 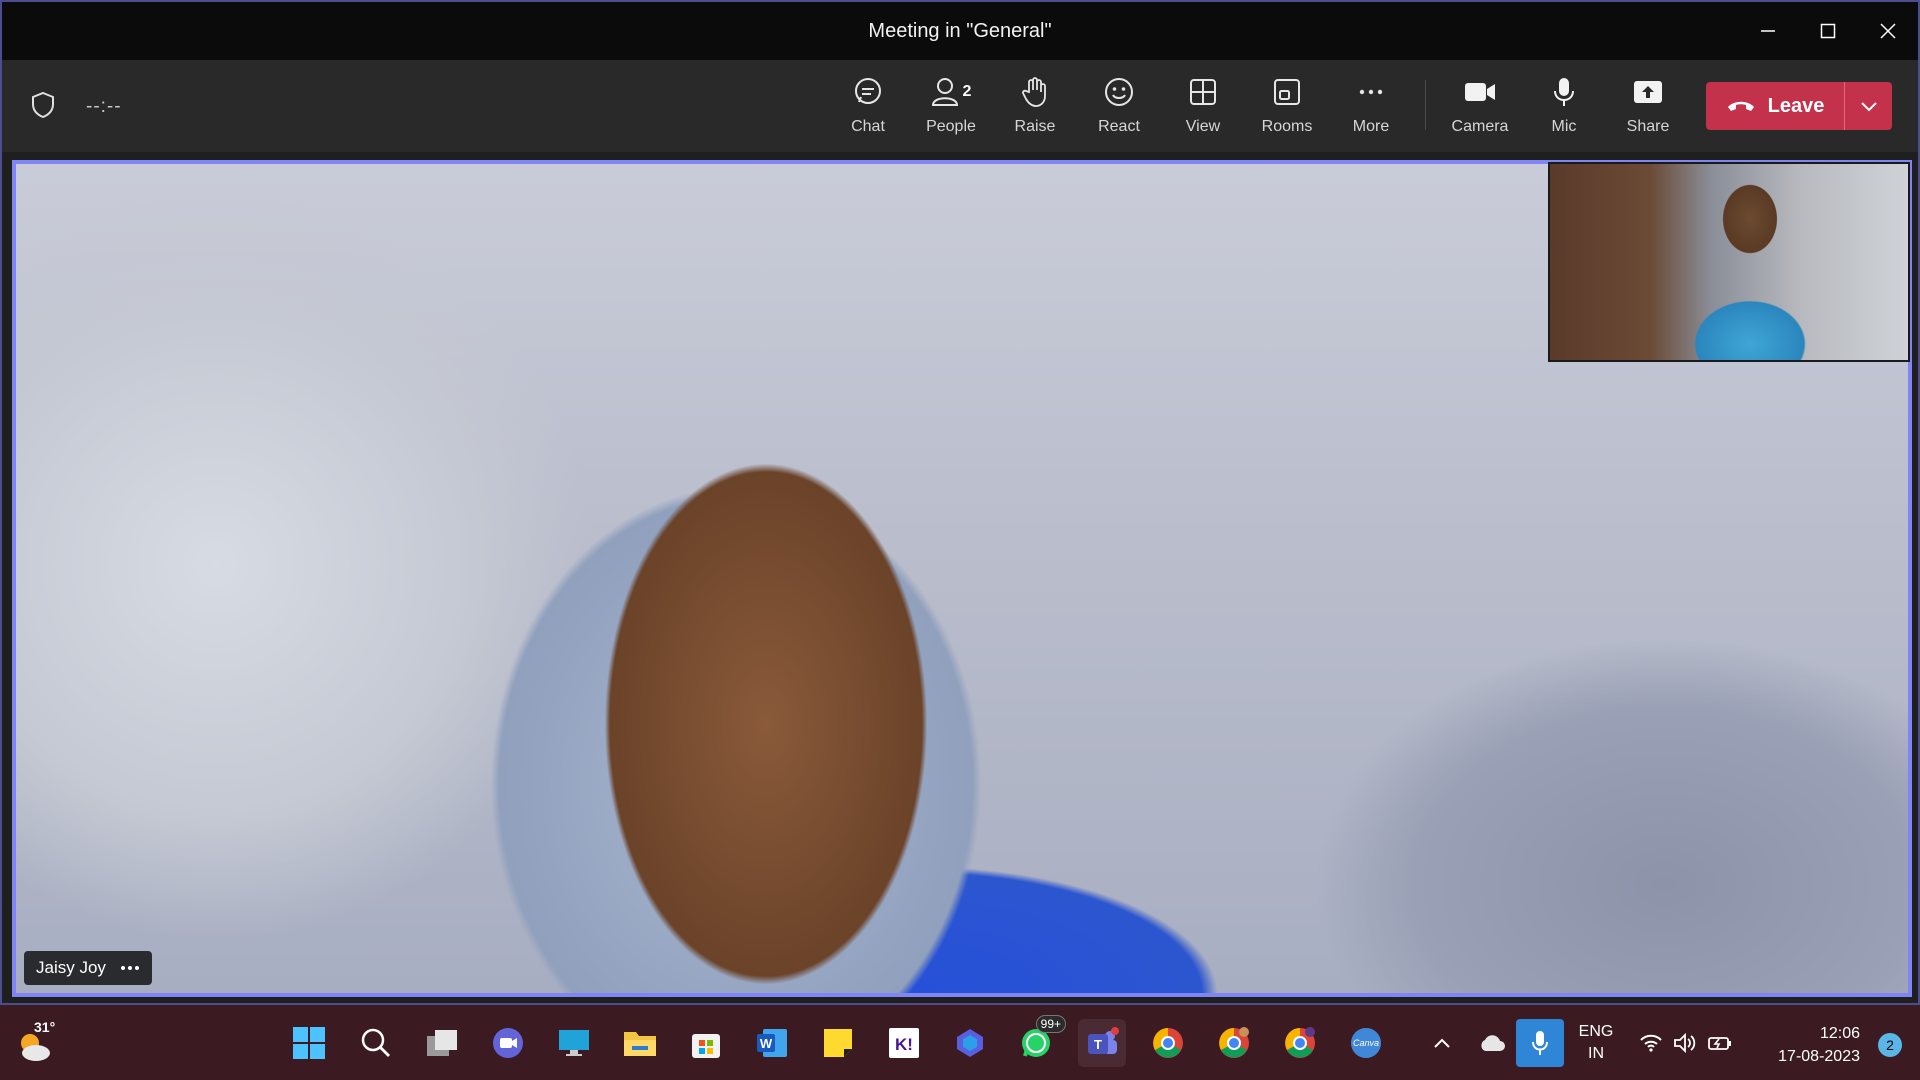 I want to click on chat-button: Chat, so click(x=868, y=109).